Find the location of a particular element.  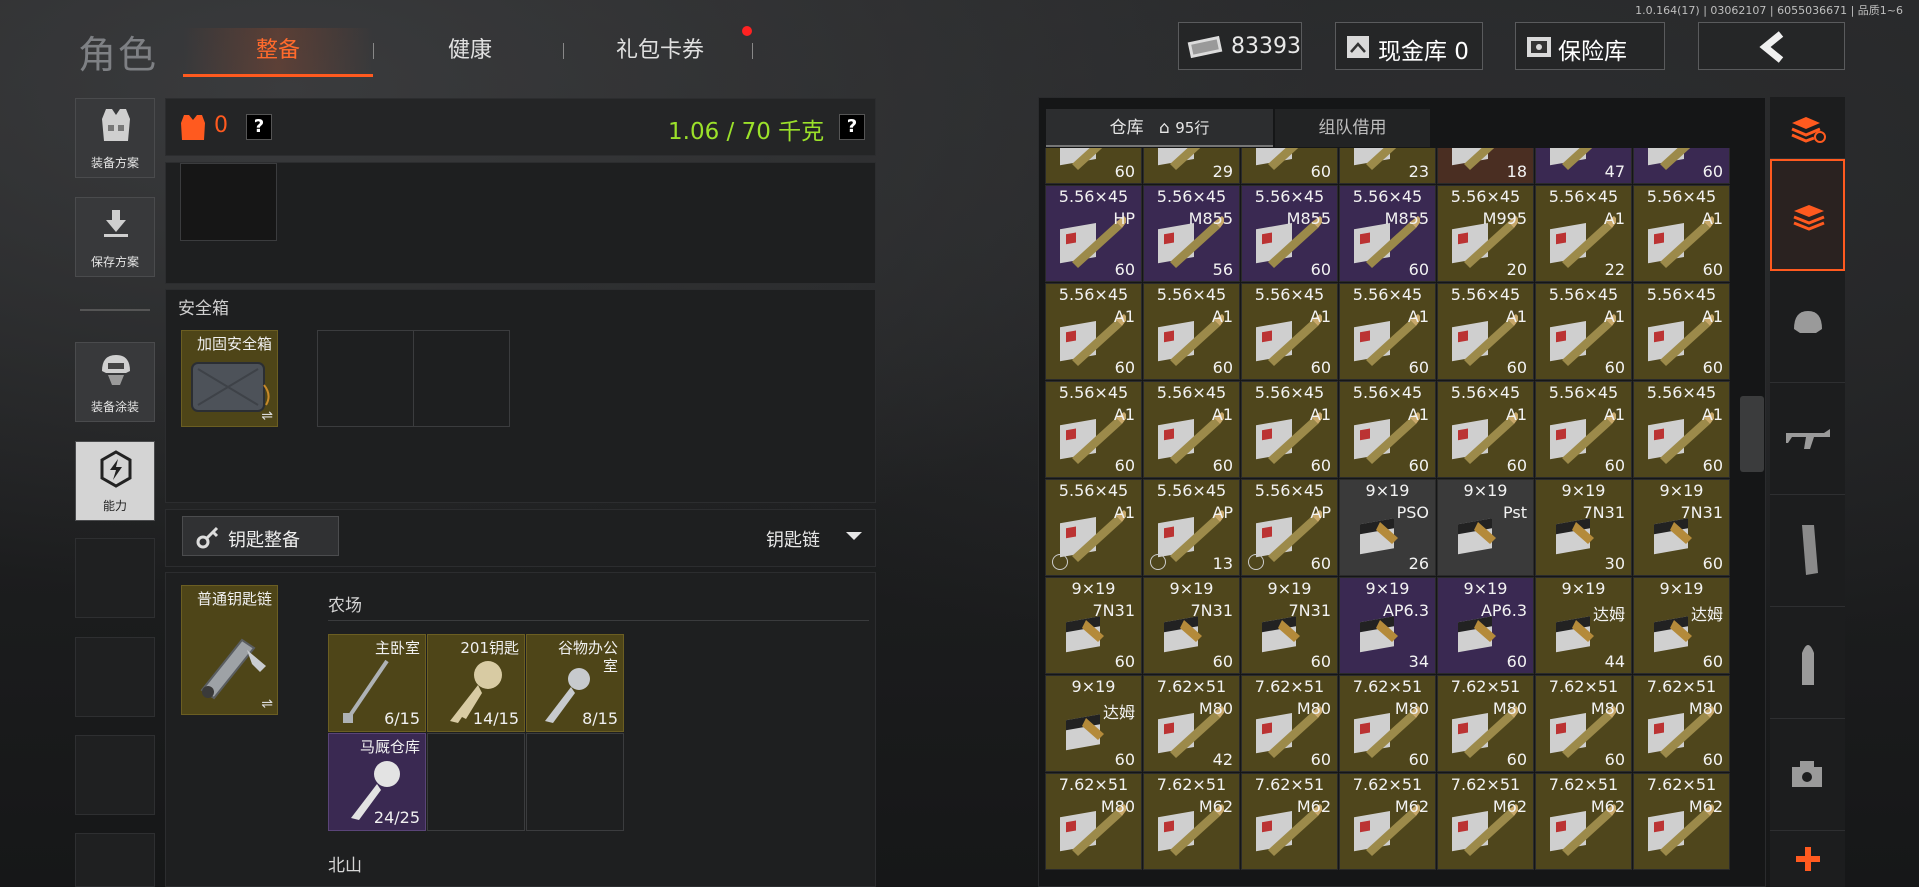

inventory-cell: 5.56×45 M995 20 is located at coordinates (1485, 233).